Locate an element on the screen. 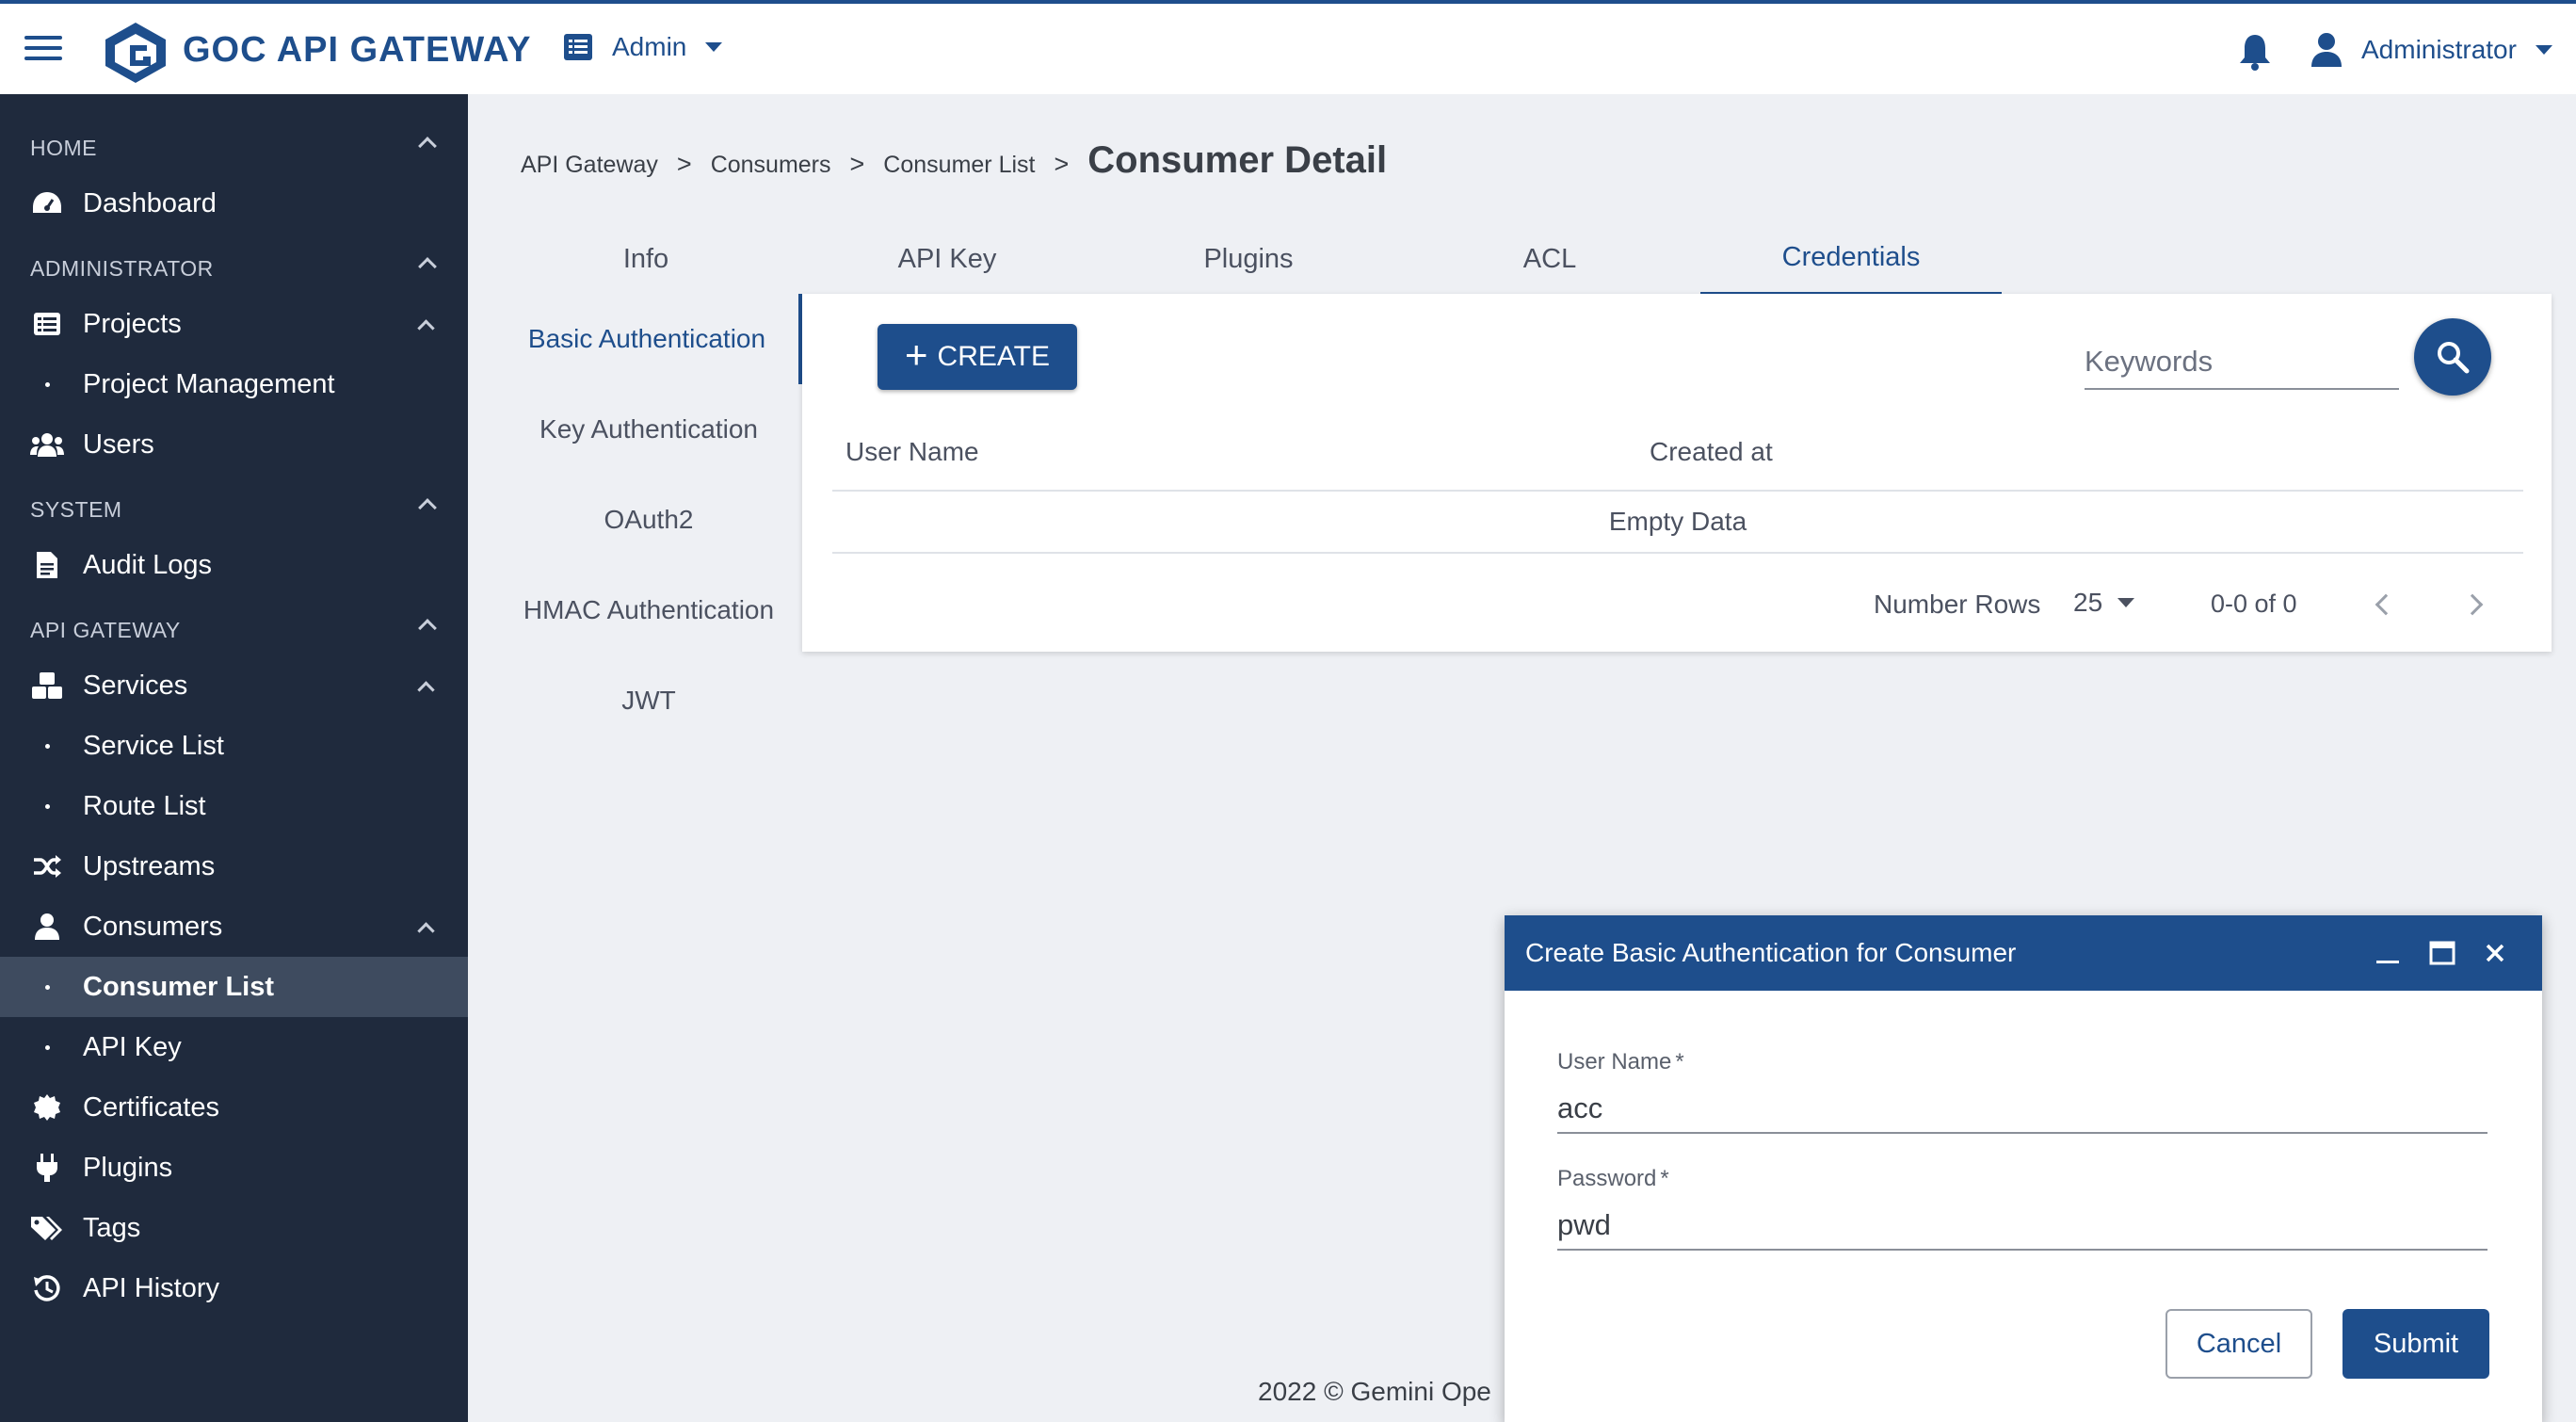 The height and width of the screenshot is (1422, 2576). password-field is located at coordinates (2022, 1226).